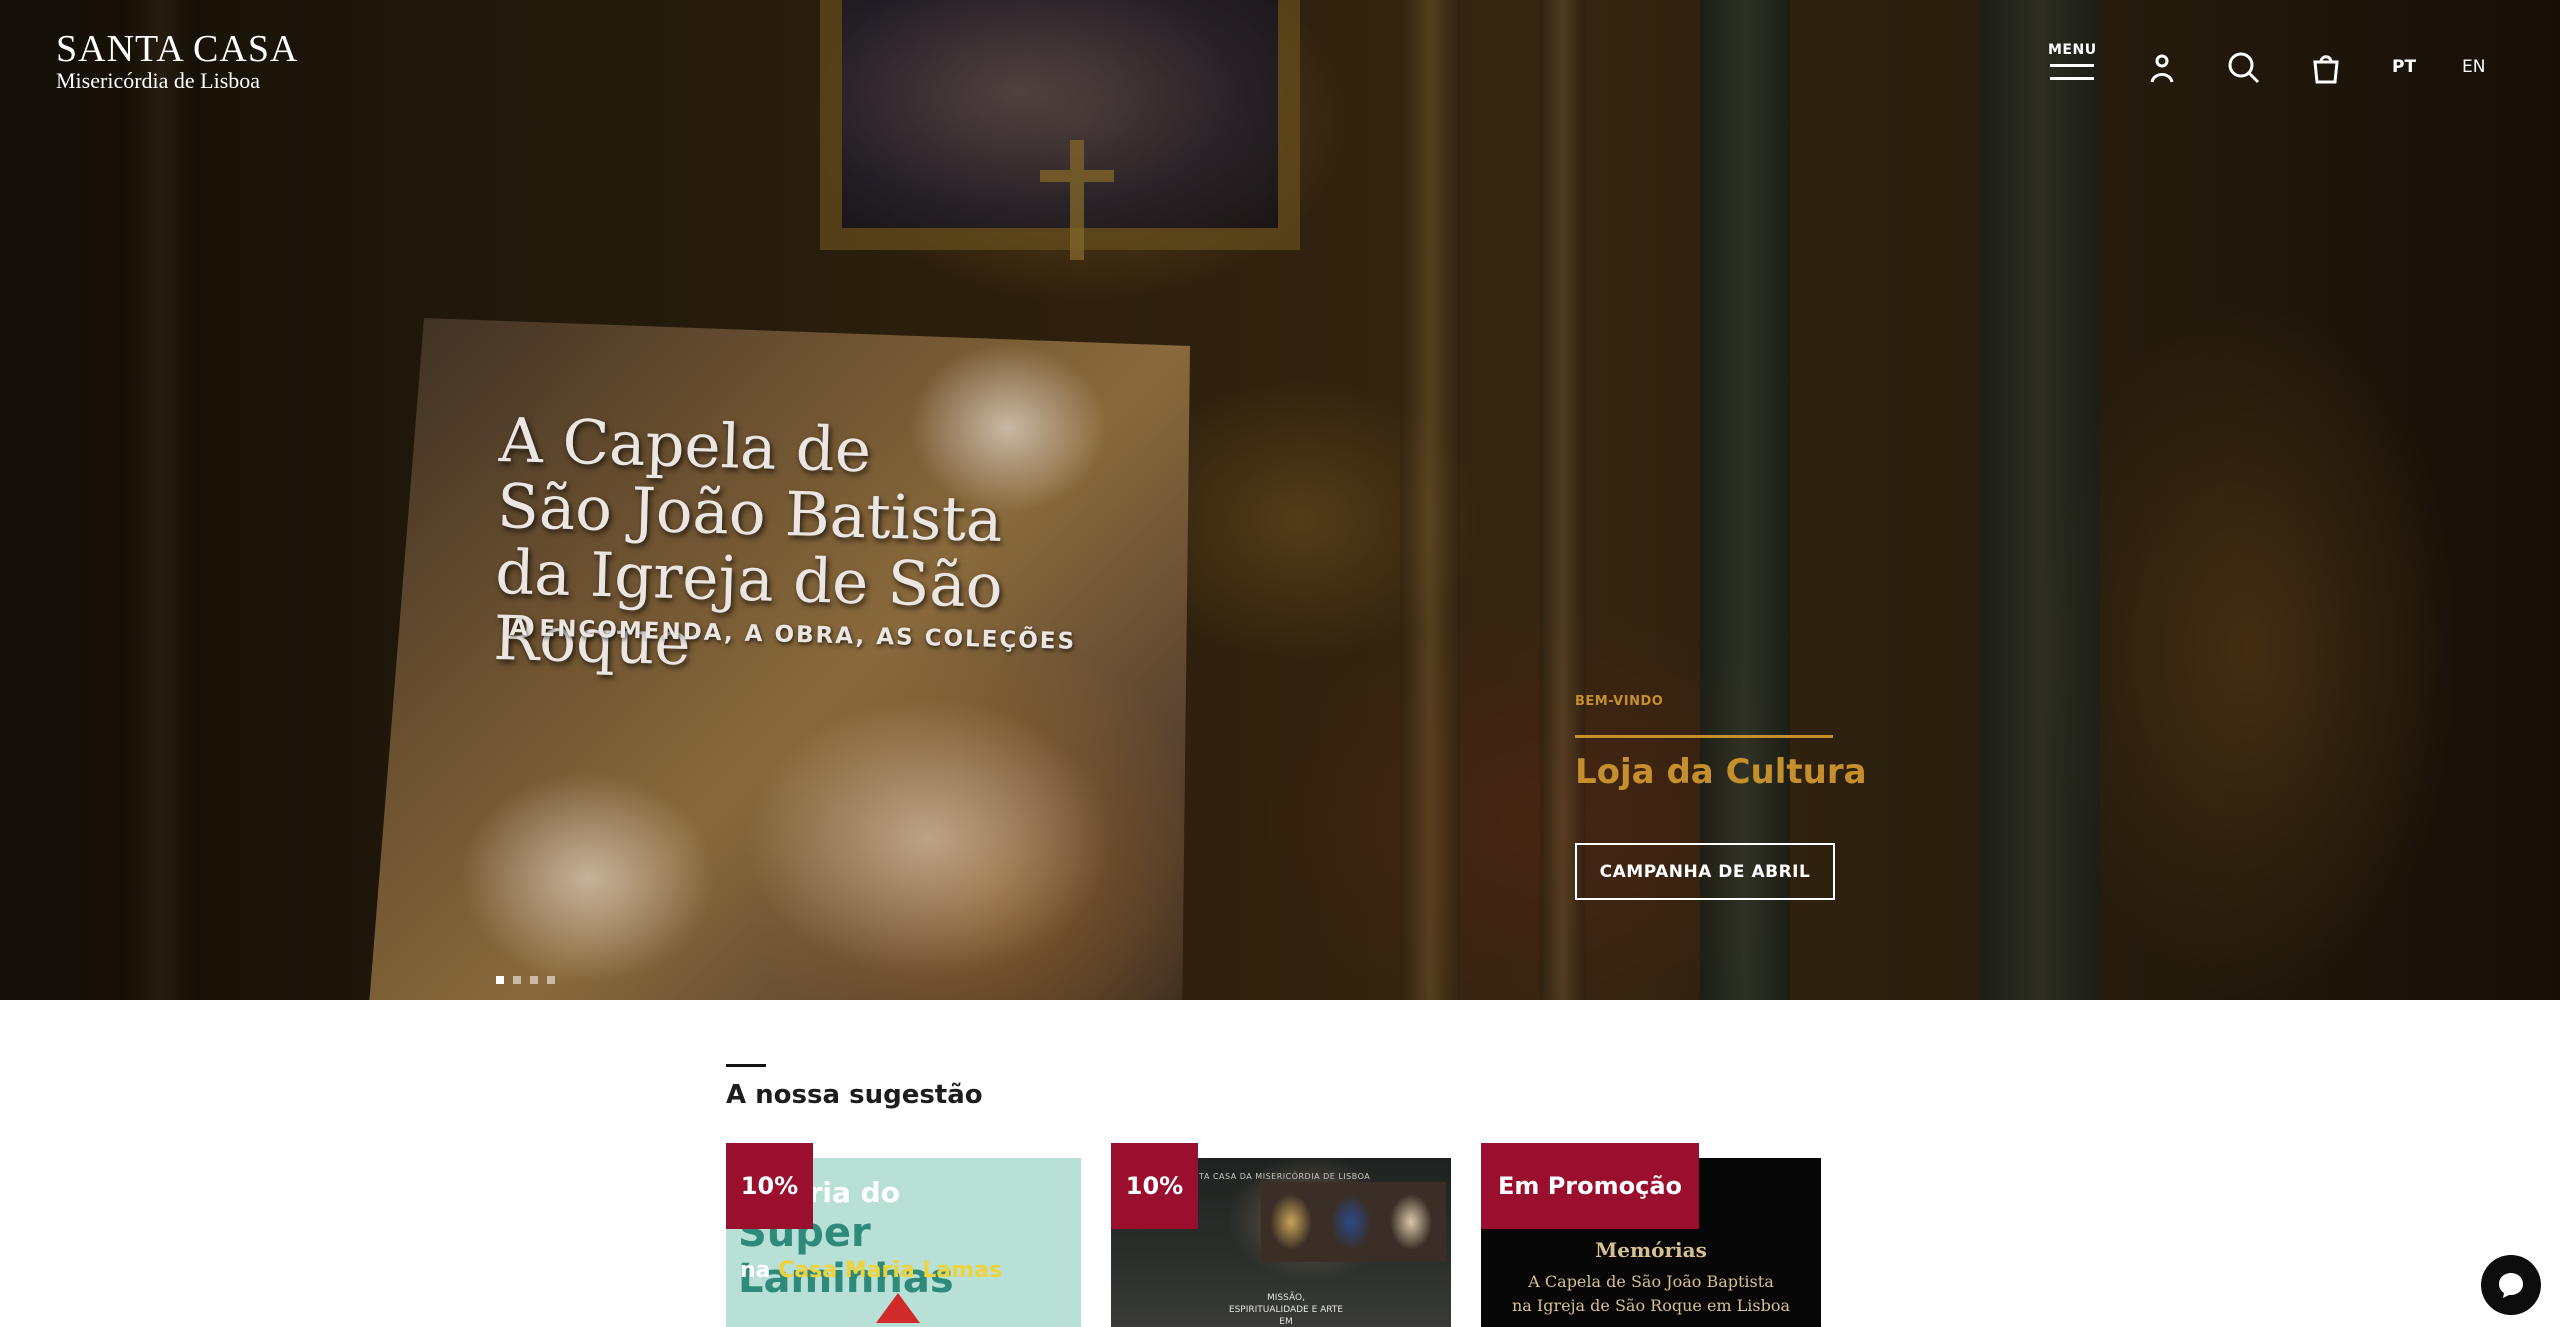  Describe the element at coordinates (1619, 701) in the screenshot. I see `hero-kicker: BEM-VINDO` at that location.